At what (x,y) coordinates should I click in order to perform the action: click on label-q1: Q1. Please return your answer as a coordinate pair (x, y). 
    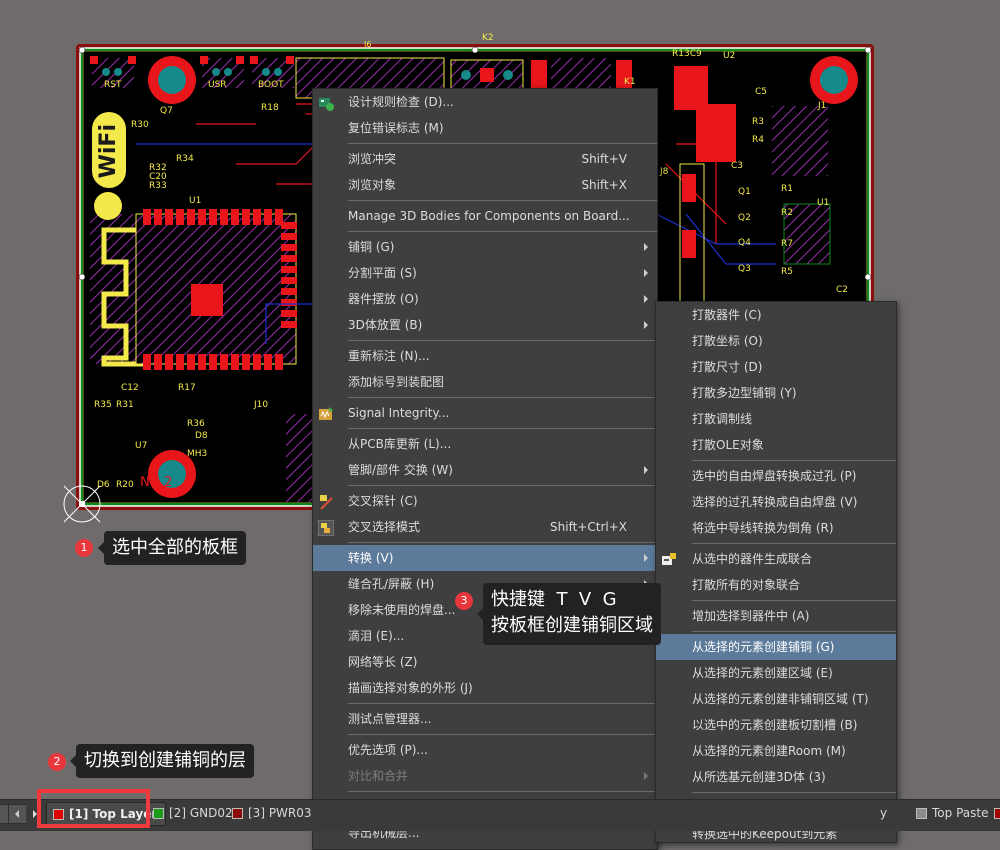
    Looking at the image, I should click on (744, 192).